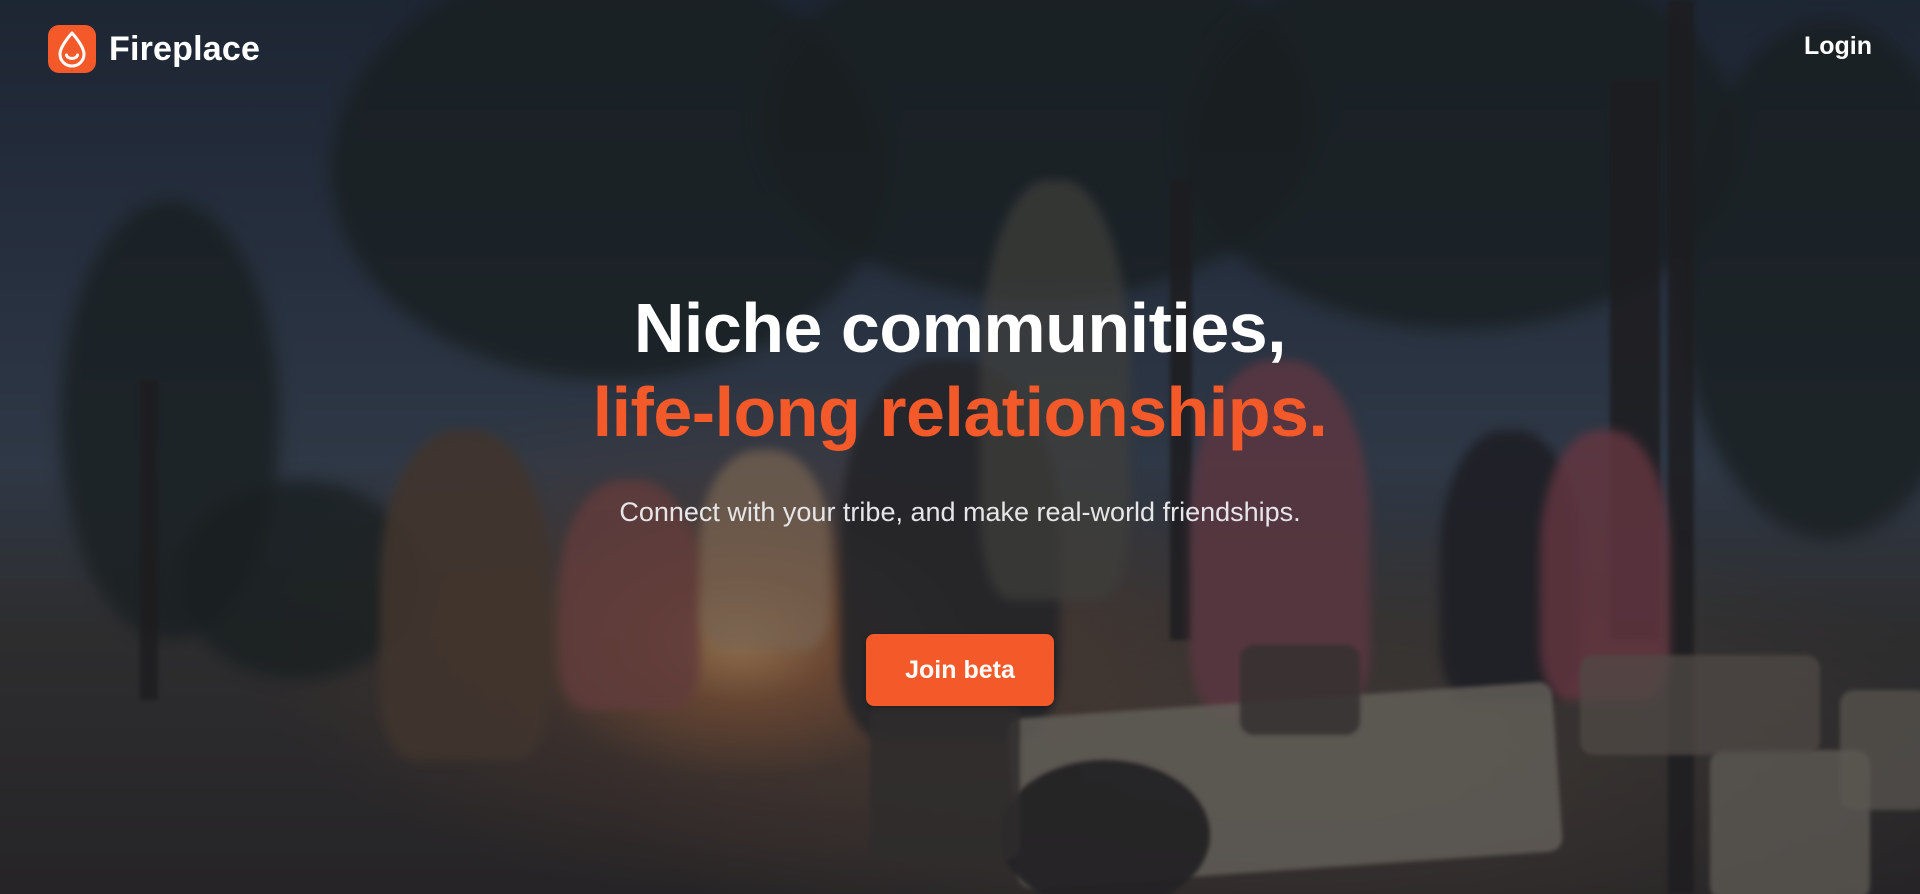 Image resolution: width=1920 pixels, height=894 pixels. I want to click on flame-drop-icon, so click(72, 49).